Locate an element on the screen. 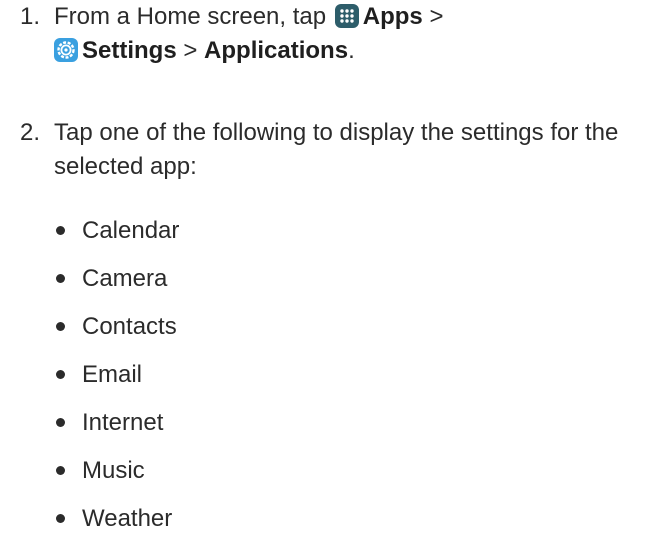  step-number: 1. is located at coordinates (30, 16).